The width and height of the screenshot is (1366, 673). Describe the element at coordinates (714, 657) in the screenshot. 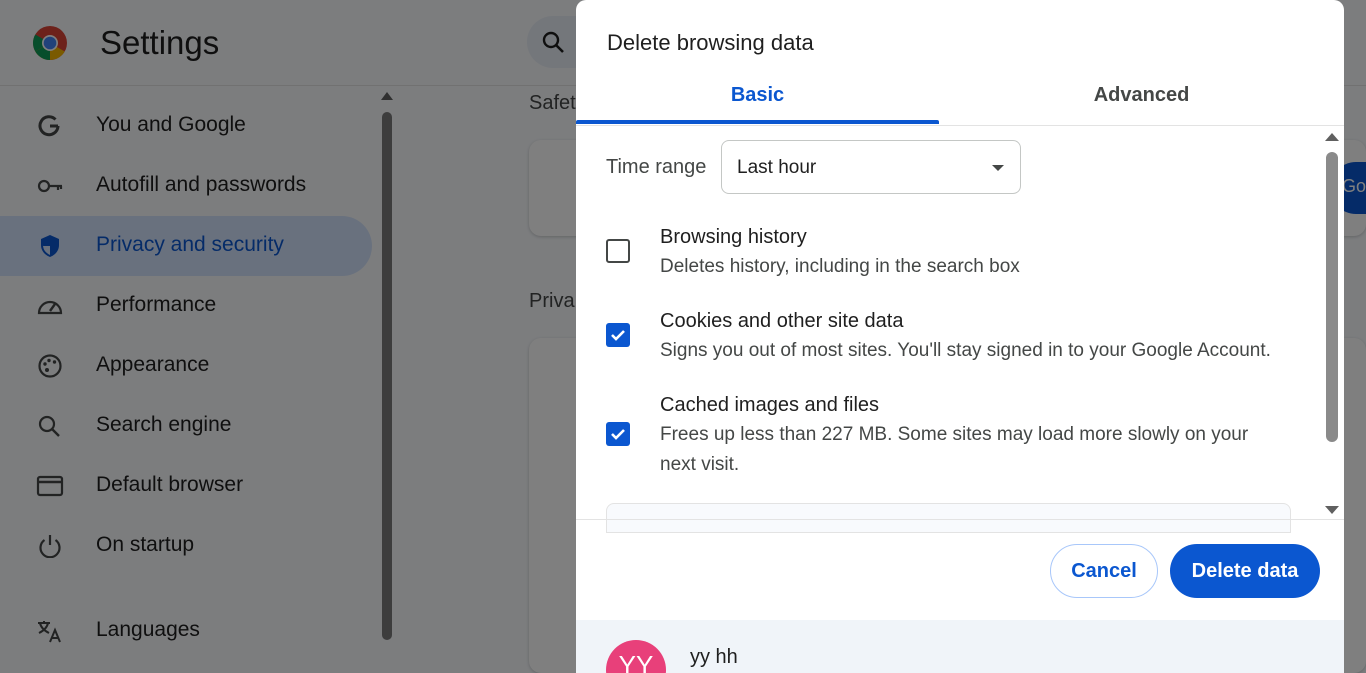

I see `account-name: yy hh` at that location.